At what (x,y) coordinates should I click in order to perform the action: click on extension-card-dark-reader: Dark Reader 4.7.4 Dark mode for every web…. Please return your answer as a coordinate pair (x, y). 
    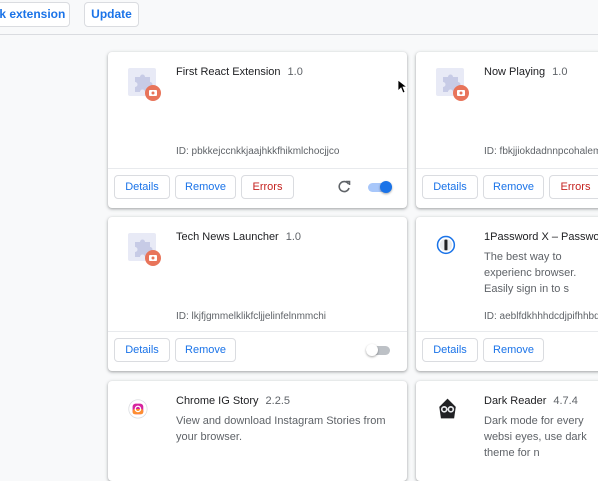
    Looking at the image, I should click on (507, 431).